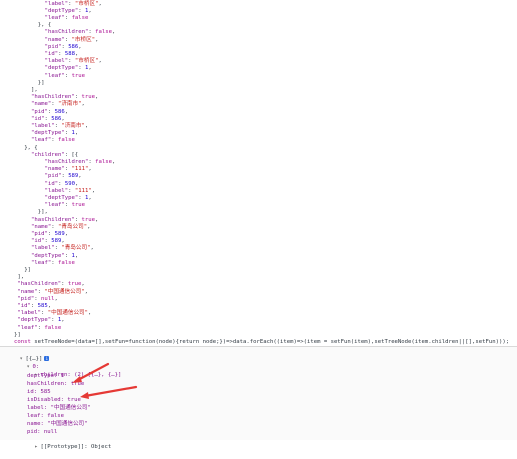  What do you see at coordinates (53, 97) in the screenshot?
I see `code-token: "hasChildren"` at bounding box center [53, 97].